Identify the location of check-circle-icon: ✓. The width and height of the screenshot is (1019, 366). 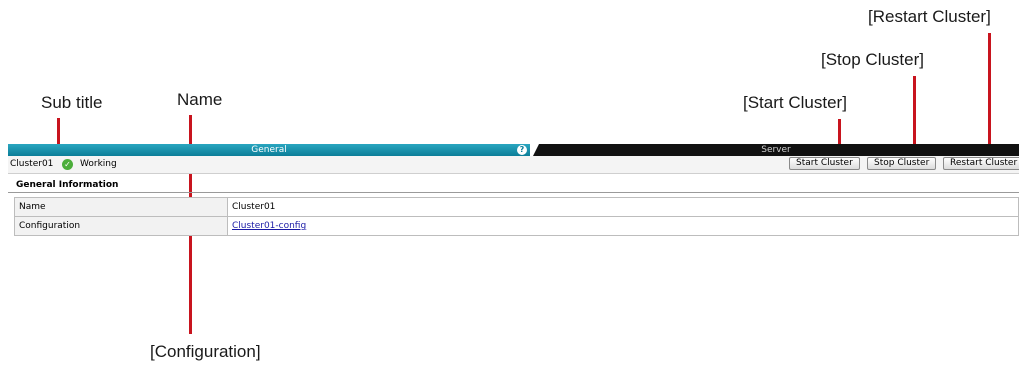
(67, 164).